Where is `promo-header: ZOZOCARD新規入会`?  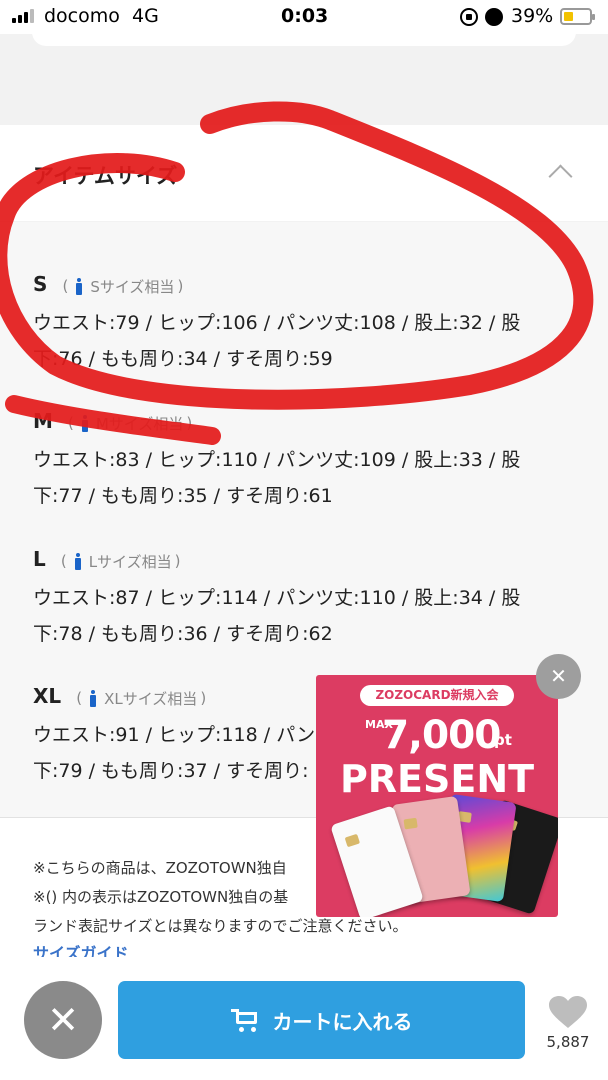 promo-header: ZOZOCARD新規入会 is located at coordinates (437, 695).